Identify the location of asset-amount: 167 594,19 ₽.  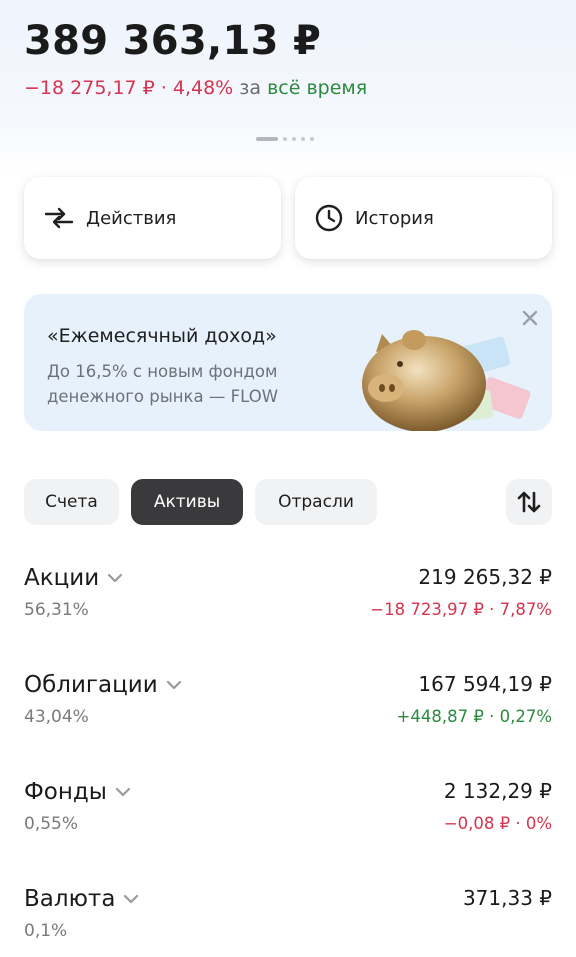
(485, 684).